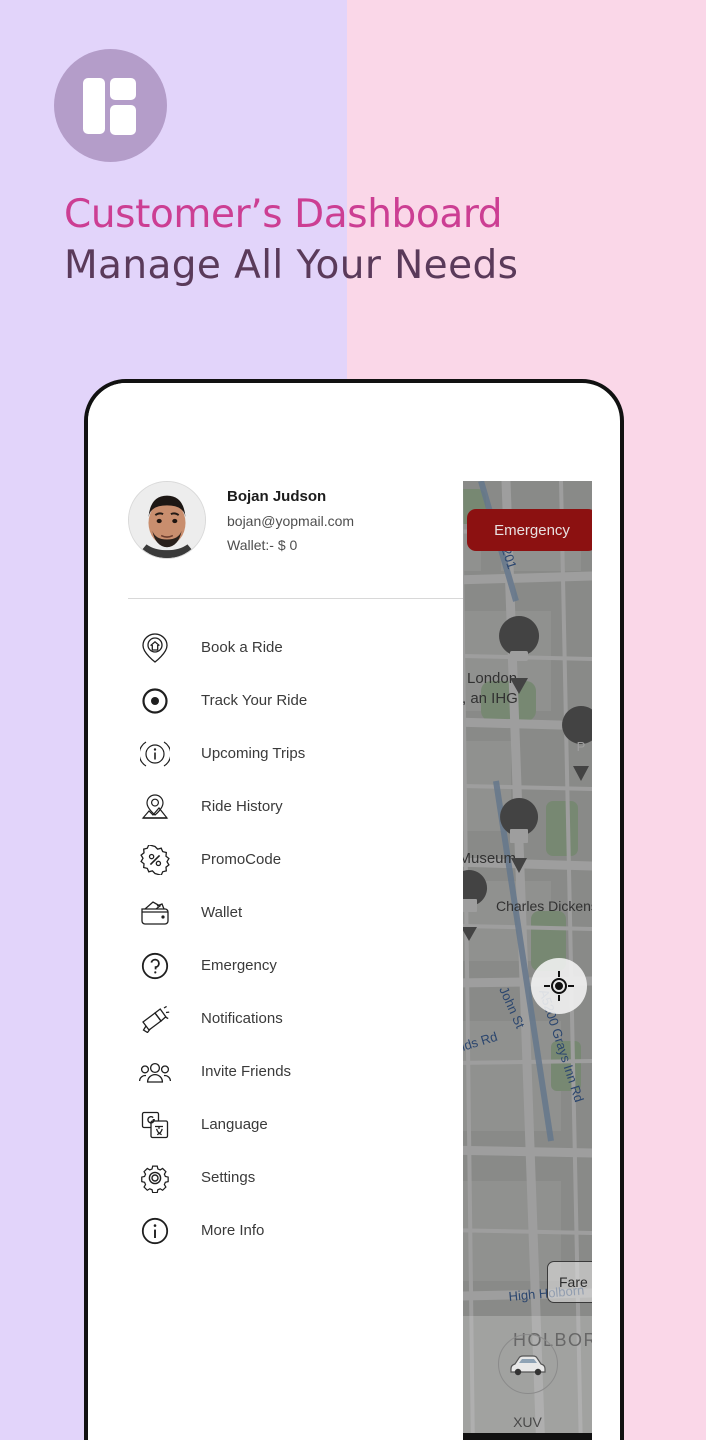 Image resolution: width=706 pixels, height=1440 pixels. Describe the element at coordinates (167, 520) in the screenshot. I see `avatar` at that location.